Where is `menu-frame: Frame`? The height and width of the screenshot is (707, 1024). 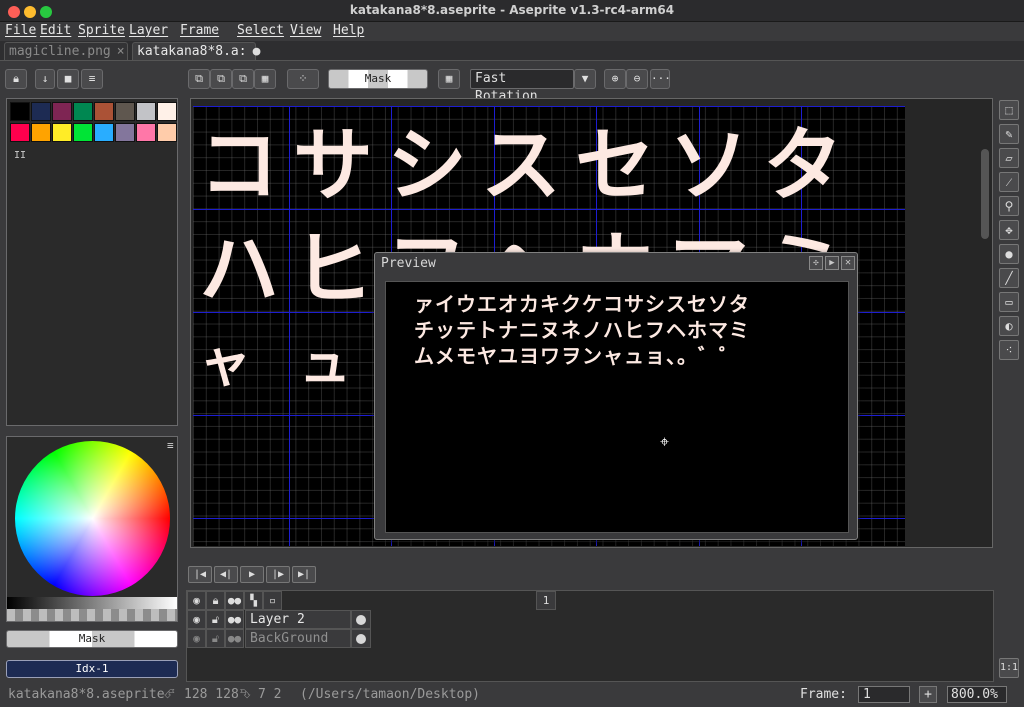 menu-frame: Frame is located at coordinates (199, 30).